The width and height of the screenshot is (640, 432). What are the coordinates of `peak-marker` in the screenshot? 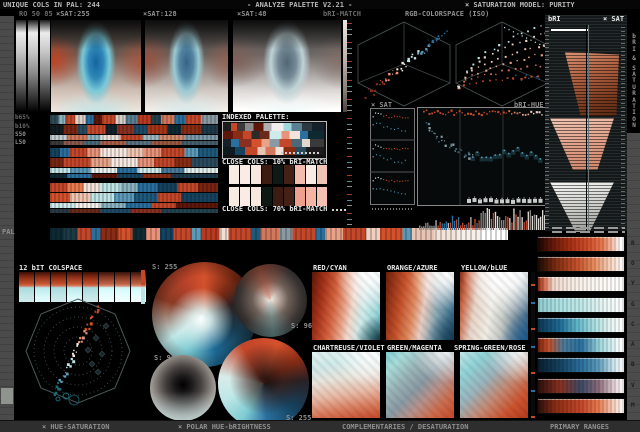 It's located at (570, 30).